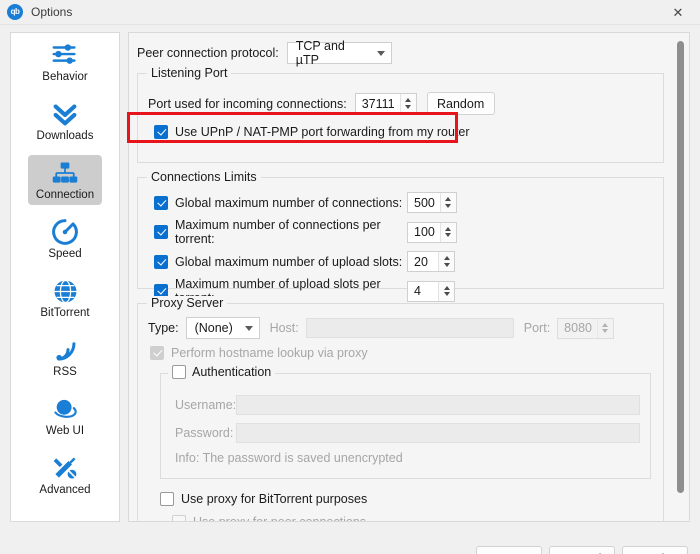  I want to click on sidebar-item-label: Advanced, so click(65, 490).